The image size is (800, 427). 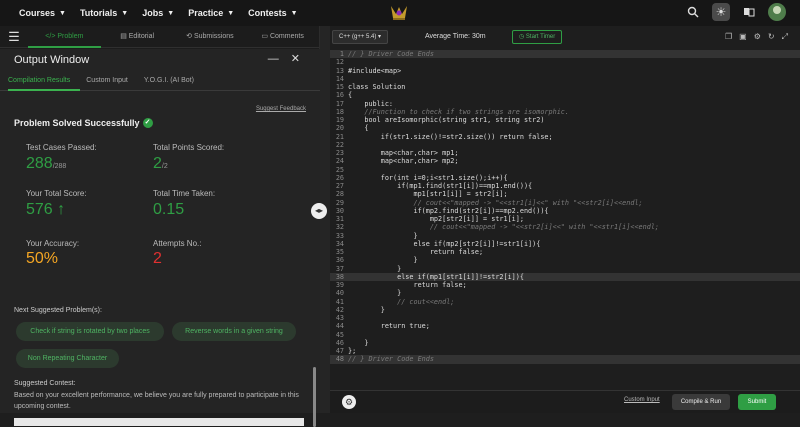 What do you see at coordinates (728, 37) in the screenshot?
I see `copy-icon: ❐` at bounding box center [728, 37].